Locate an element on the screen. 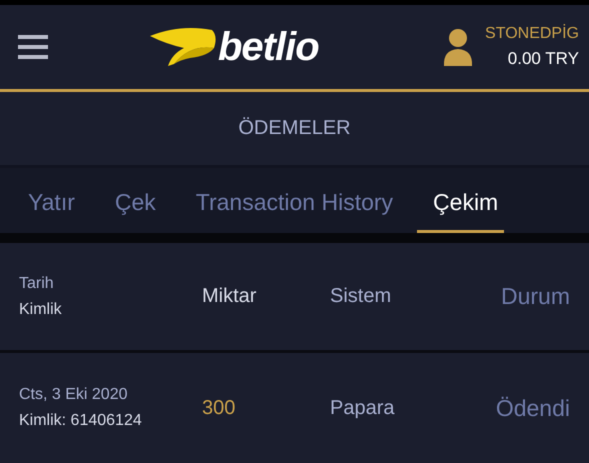  table-cell-text: Papara is located at coordinates (363, 408).